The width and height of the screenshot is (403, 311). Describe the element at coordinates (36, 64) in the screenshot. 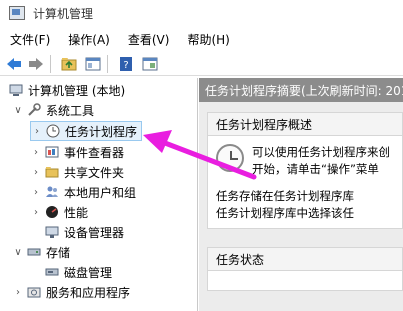

I see `forward-arrow-icon` at that location.